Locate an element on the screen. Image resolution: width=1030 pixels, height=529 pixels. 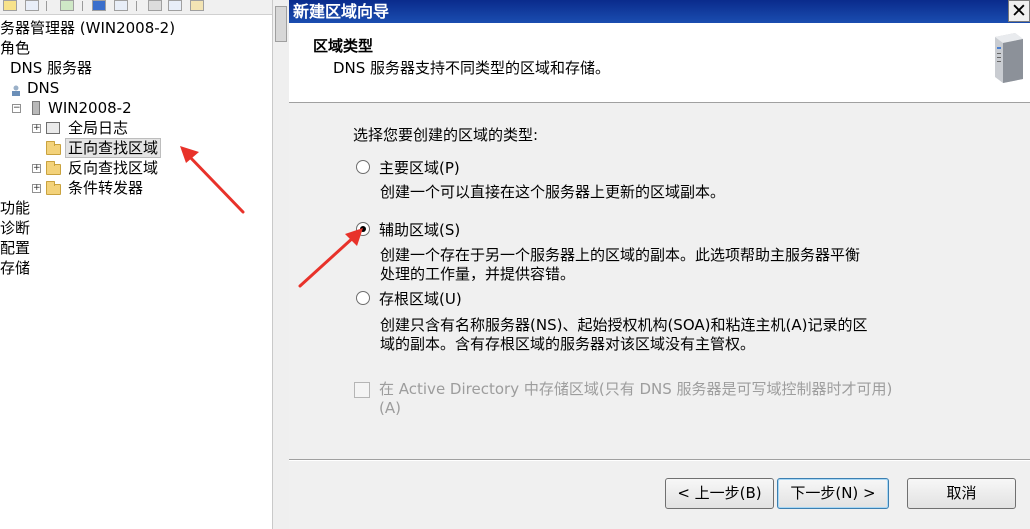
back-button: < 上一步(B) is located at coordinates (719, 493).